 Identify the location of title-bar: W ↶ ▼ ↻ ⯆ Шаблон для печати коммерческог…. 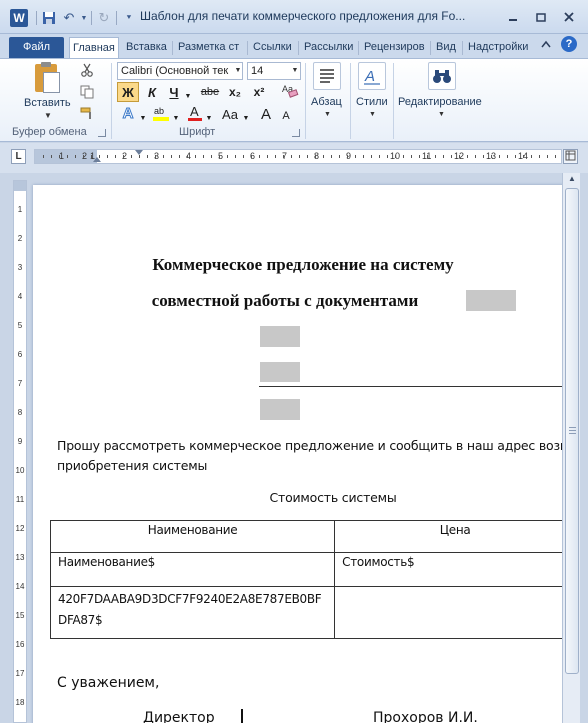
(294, 17).